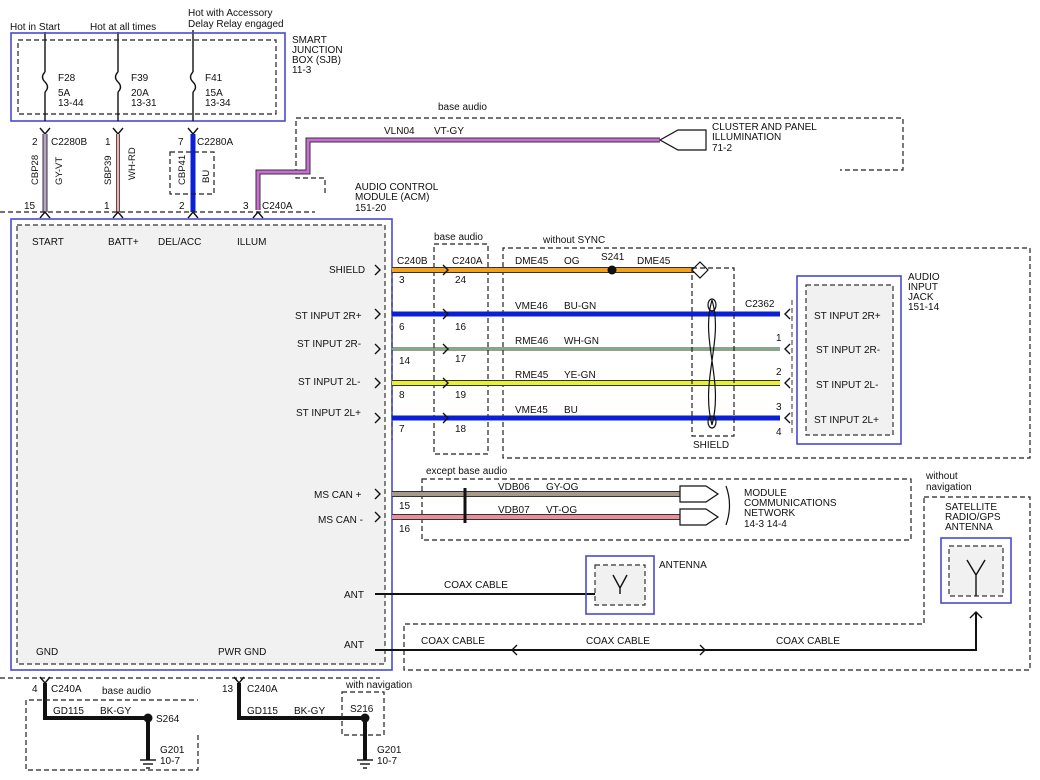 This screenshot has height=780, width=1040. What do you see at coordinates (30, 206) in the screenshot?
I see `pin-acm-15: 15` at bounding box center [30, 206].